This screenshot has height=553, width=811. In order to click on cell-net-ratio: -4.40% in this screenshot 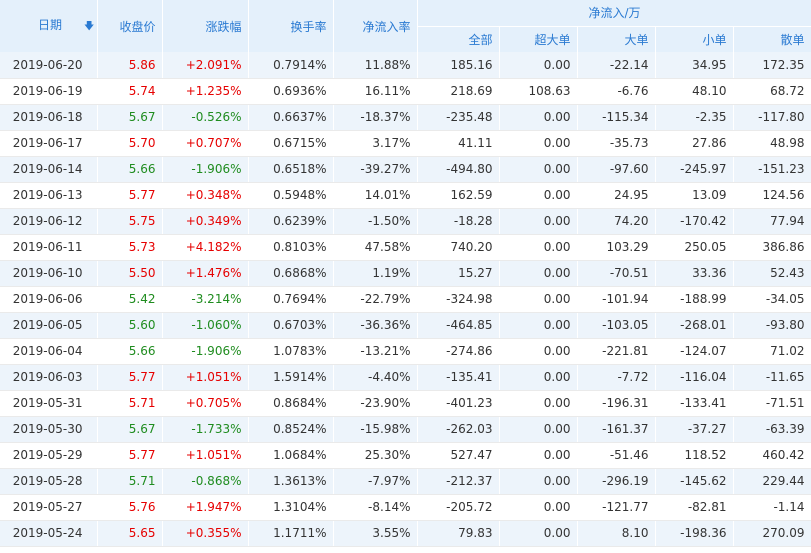, I will do `click(375, 377)`.